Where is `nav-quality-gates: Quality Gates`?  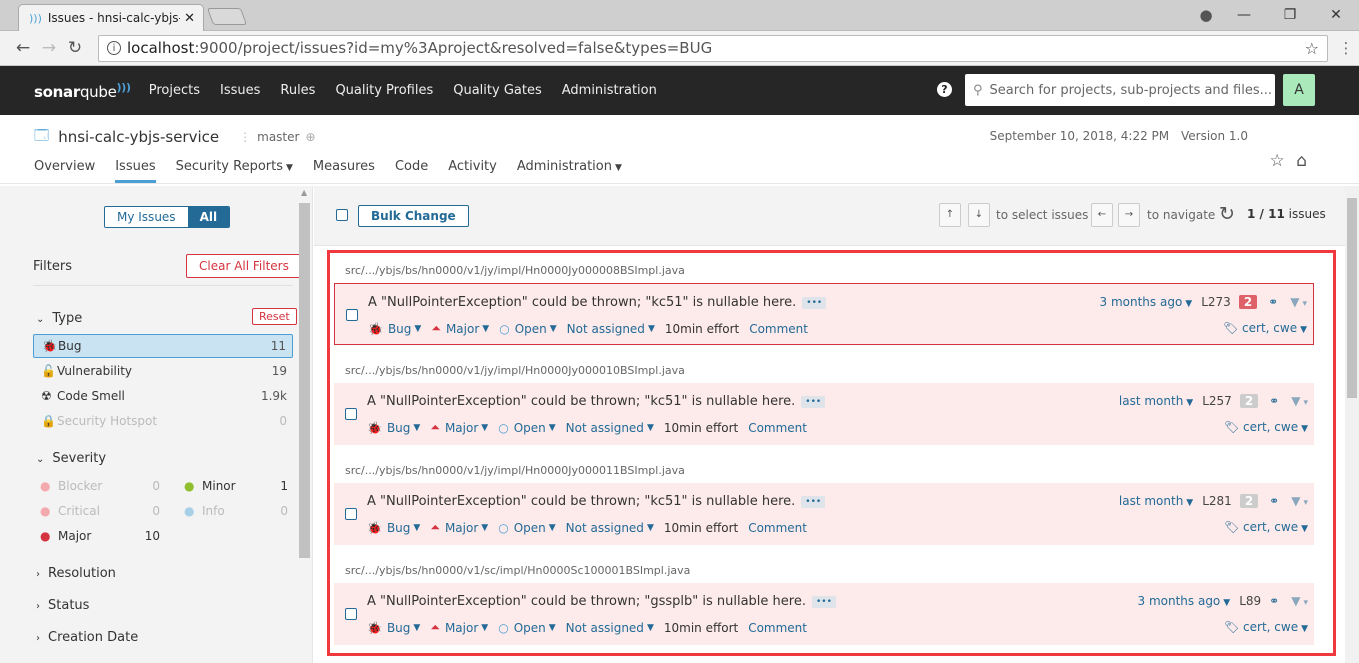
nav-quality-gates: Quality Gates is located at coordinates (497, 90).